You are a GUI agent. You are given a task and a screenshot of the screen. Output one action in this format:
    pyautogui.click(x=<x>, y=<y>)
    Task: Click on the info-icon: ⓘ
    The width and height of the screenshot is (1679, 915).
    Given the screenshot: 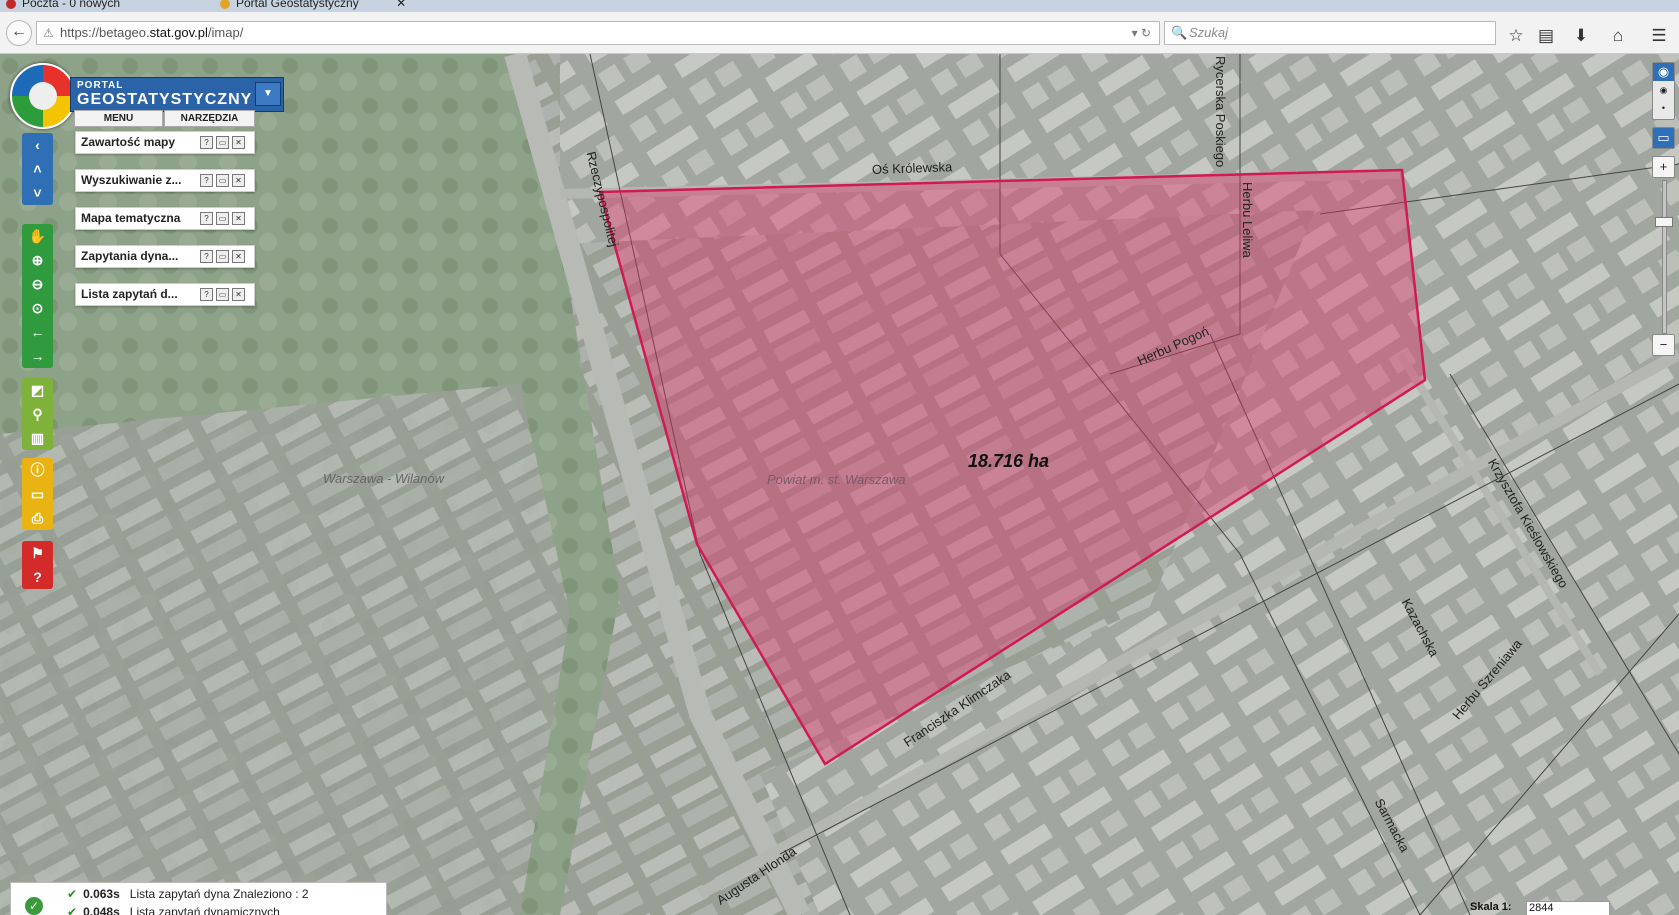 What is the action you would take?
    pyautogui.click(x=37, y=470)
    